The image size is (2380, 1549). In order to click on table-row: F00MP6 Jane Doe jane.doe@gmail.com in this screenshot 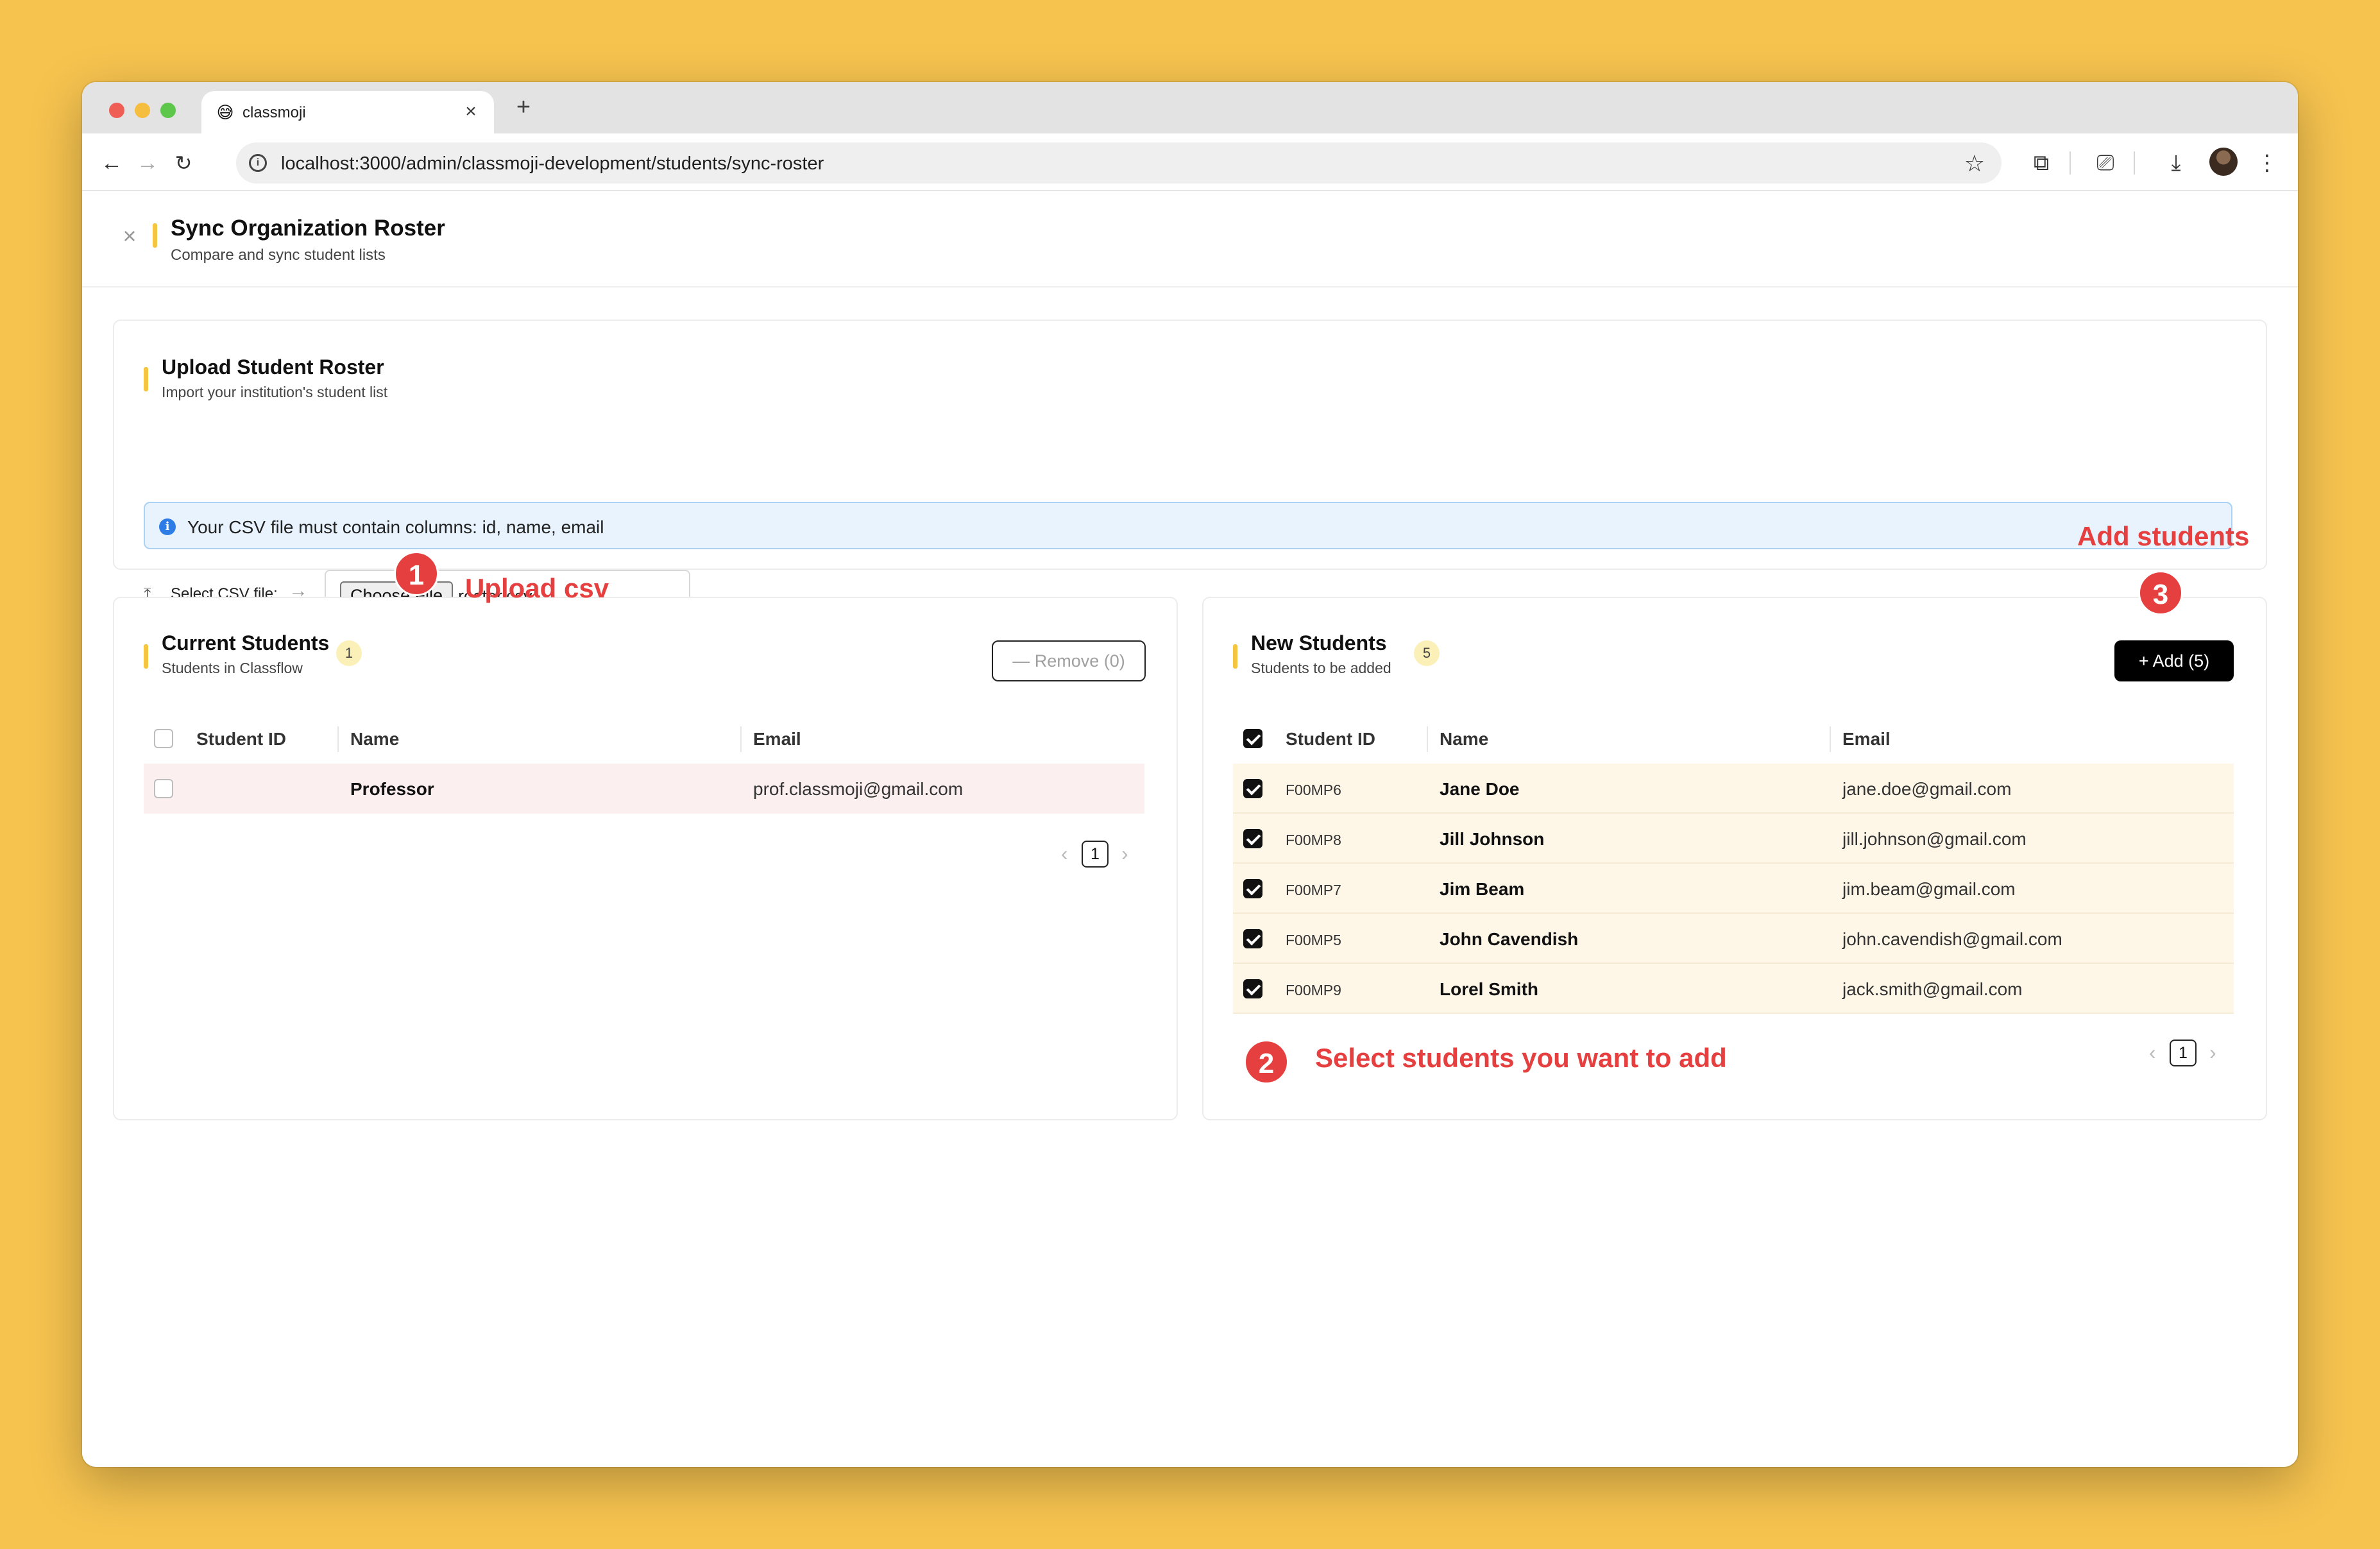, I will do `click(1733, 789)`.